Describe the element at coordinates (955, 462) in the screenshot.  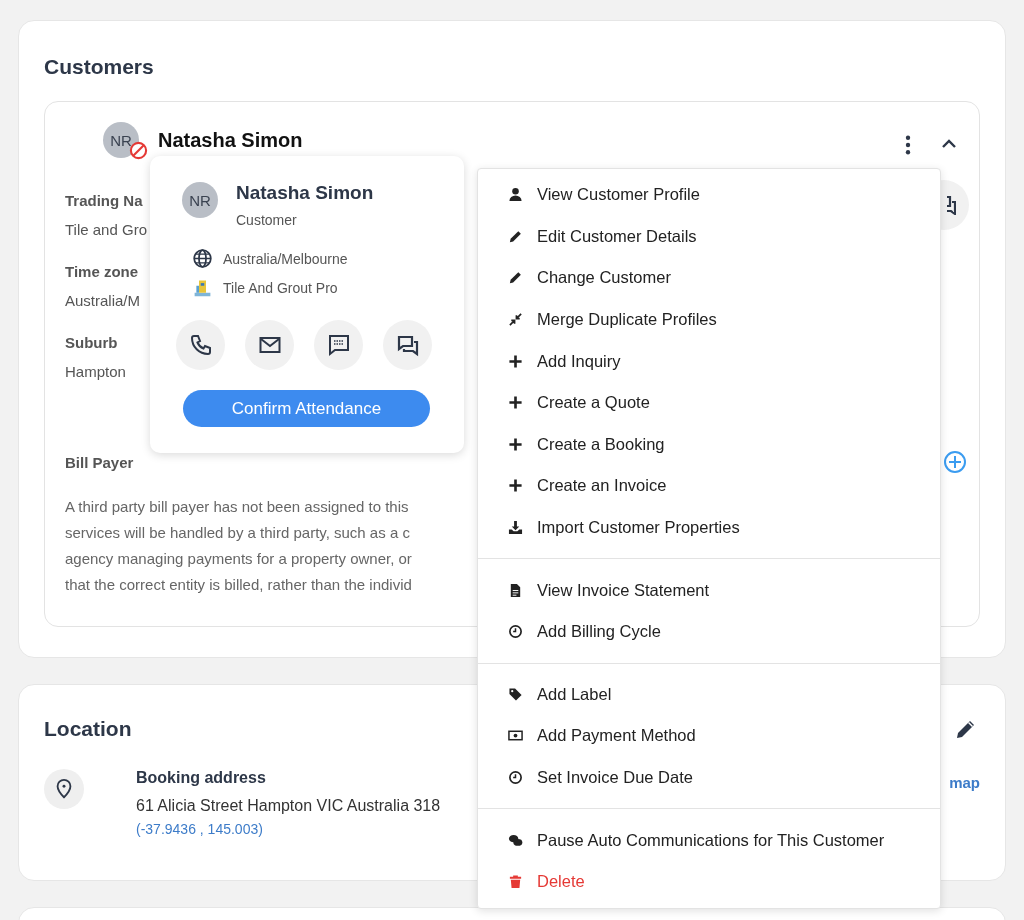
I see `add-icon` at that location.